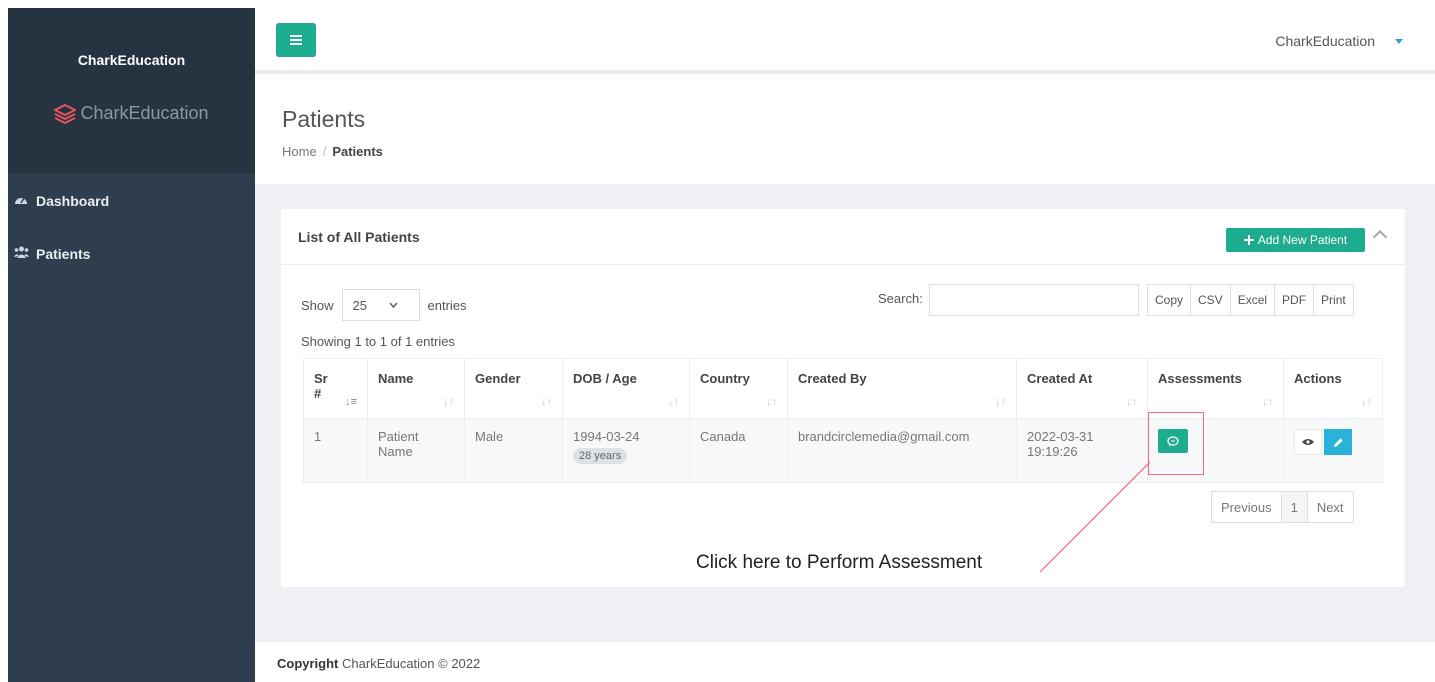 The image size is (1435, 682). I want to click on page-length-select: 25, so click(380, 305).